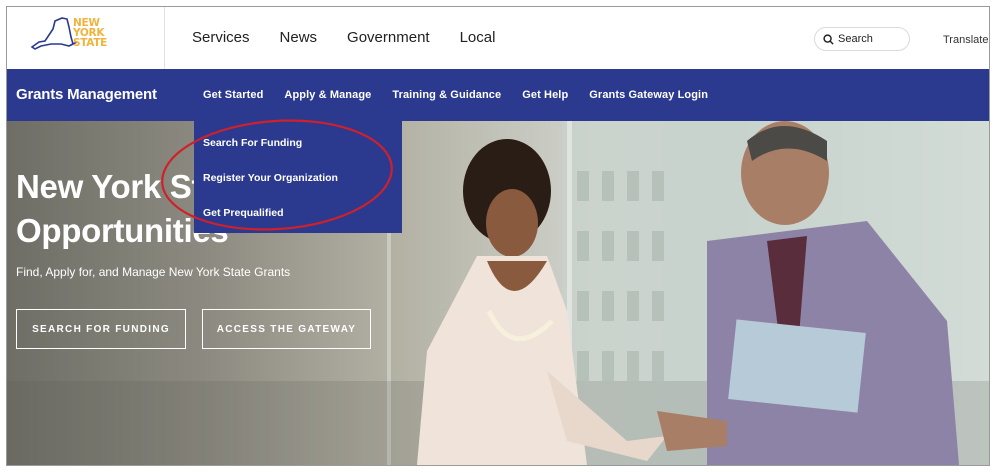 This screenshot has width=1005, height=473. What do you see at coordinates (828, 39) in the screenshot?
I see `search-icon` at bounding box center [828, 39].